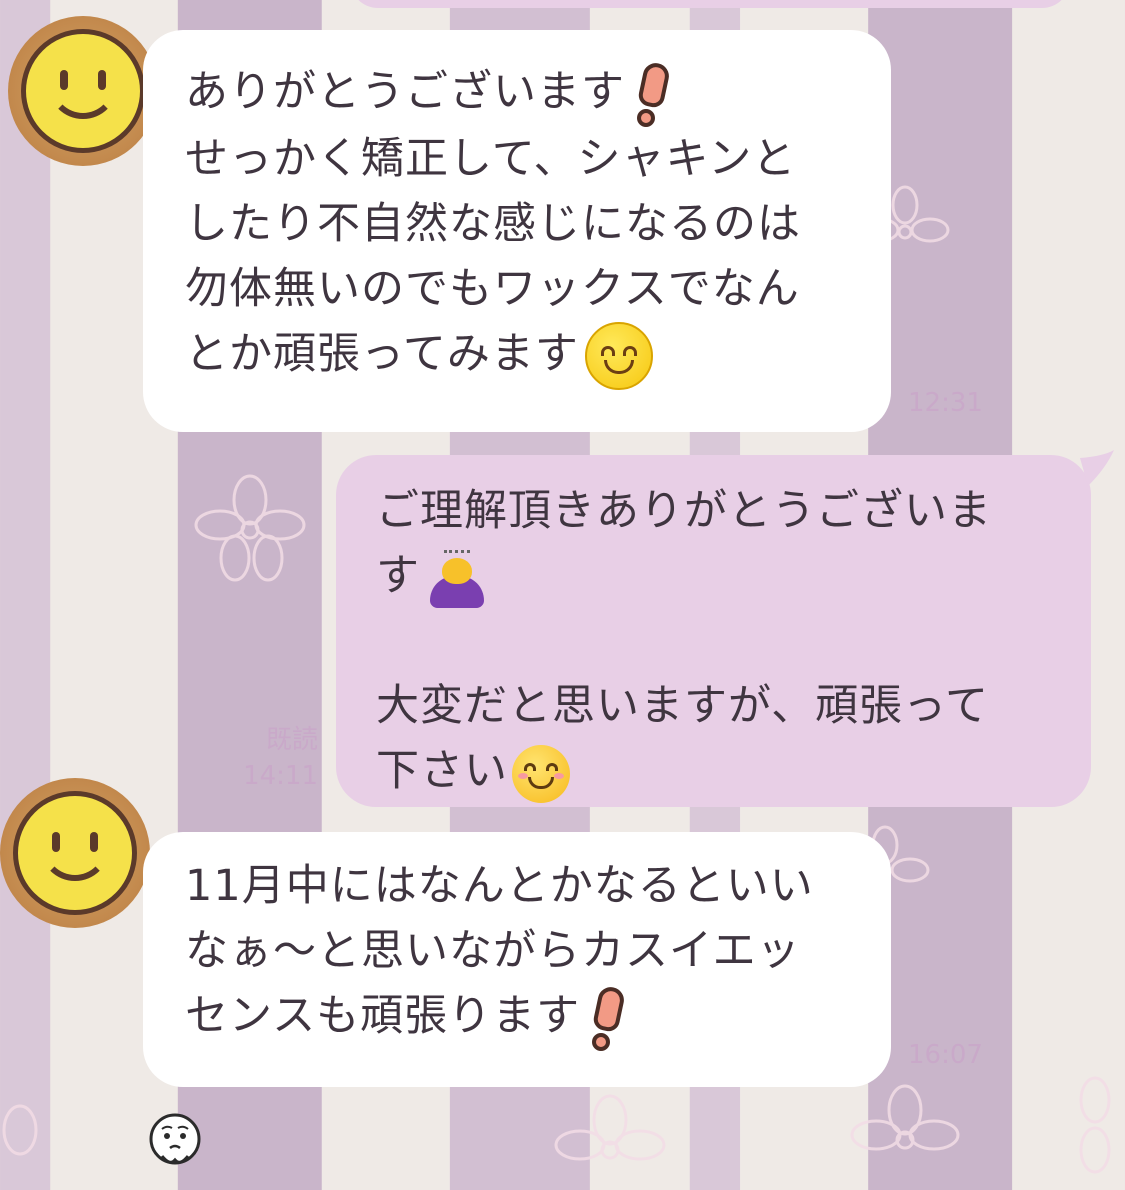  I want to click on incoming-message-bubble: 11月中にはなんとかなるといい なぁ〜と思いながらカスイエッ センスも頑張ります, so click(517, 959).